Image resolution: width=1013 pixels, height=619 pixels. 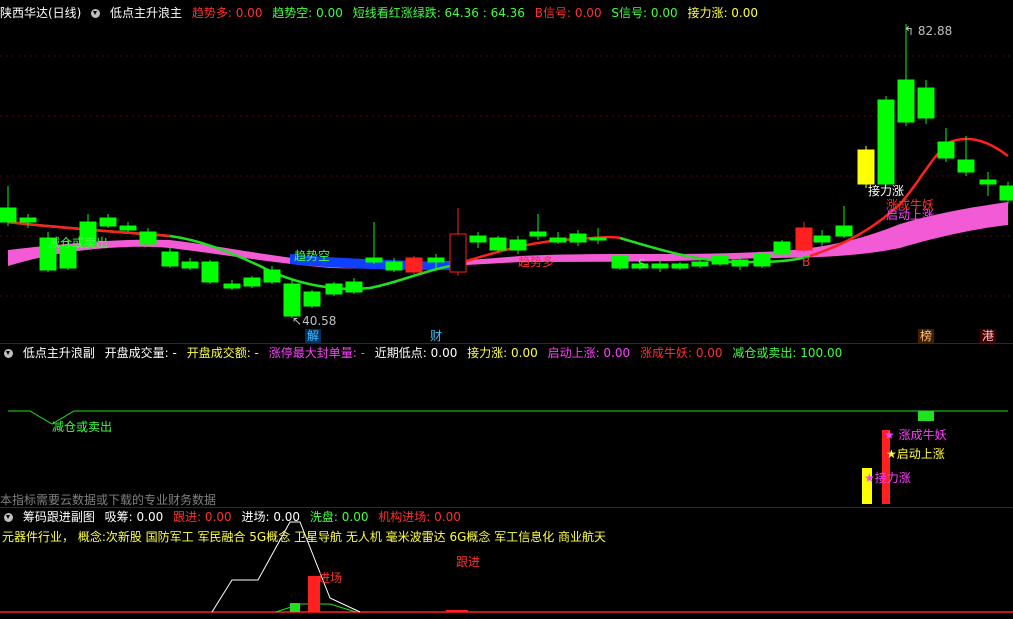 What do you see at coordinates (286, 567) in the screenshot?
I see `chip-line` at bounding box center [286, 567].